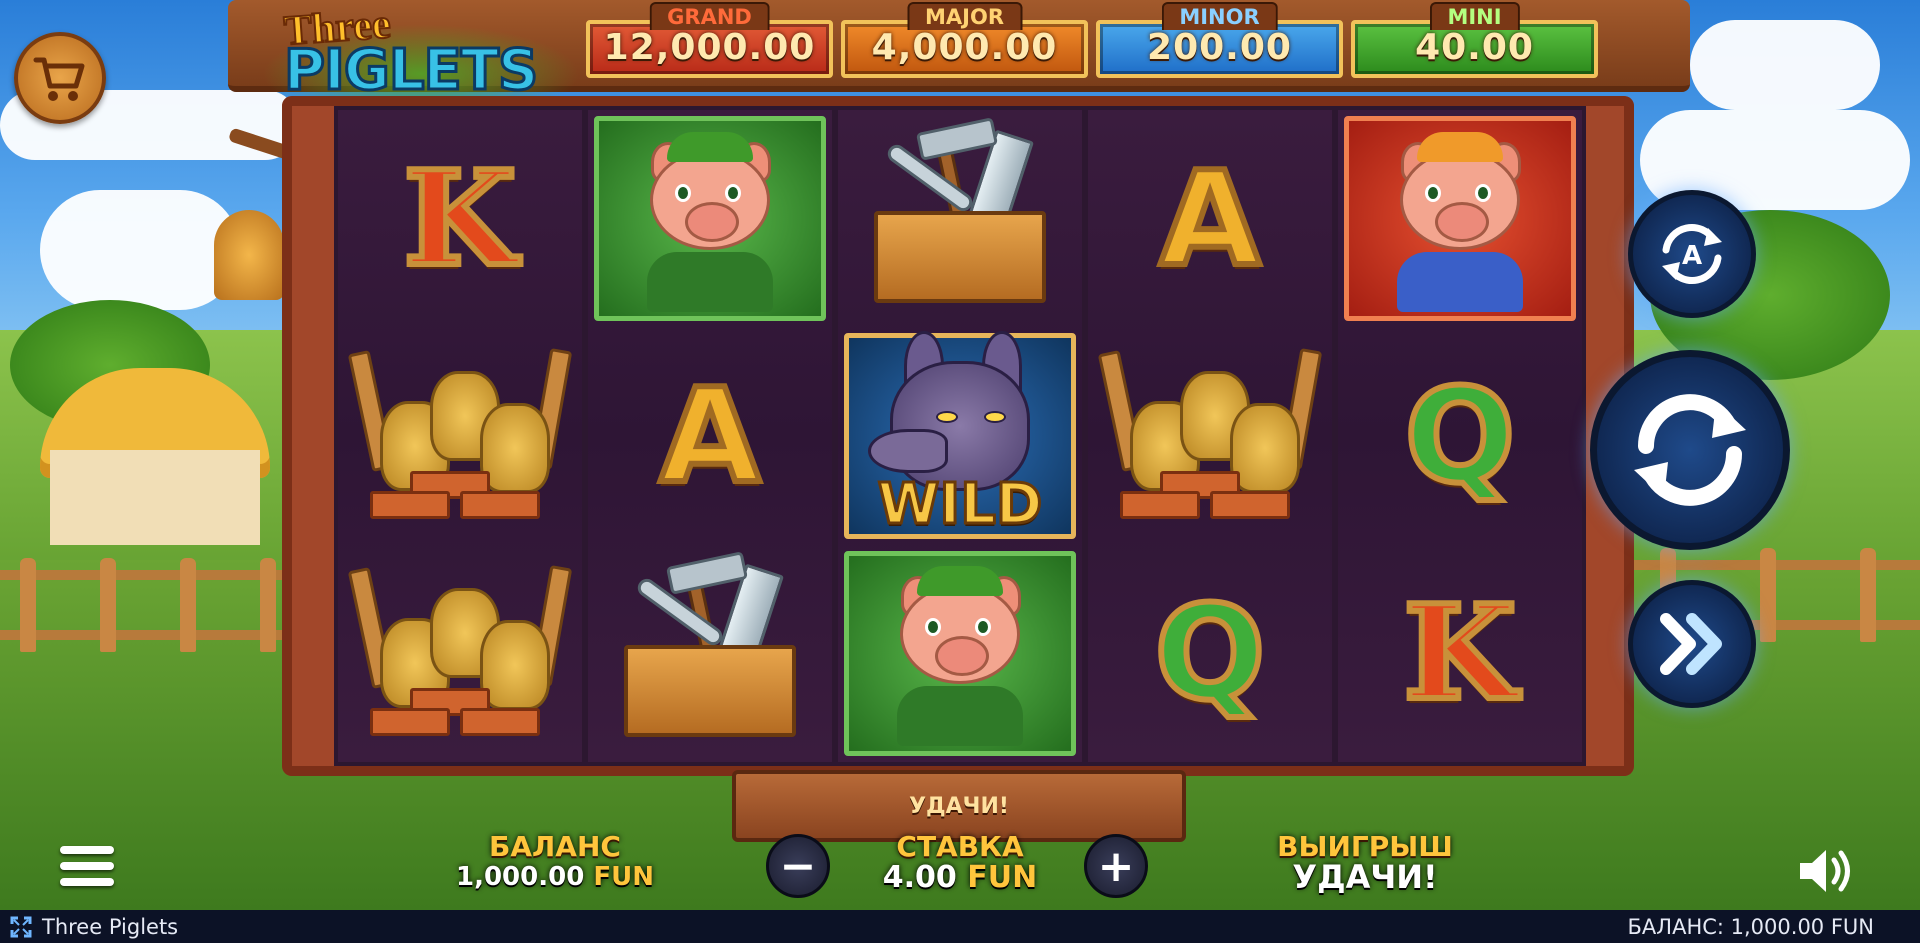  I want to click on turbo-button, so click(1692, 644).